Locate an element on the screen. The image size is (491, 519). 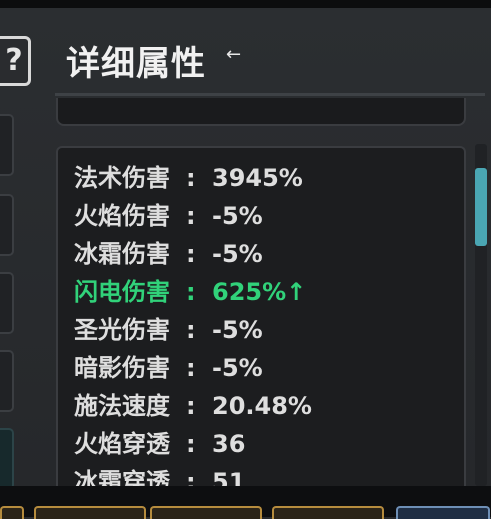
stat-row-lightning-damage: 闪电伤害:625%↑ is located at coordinates (190, 292).